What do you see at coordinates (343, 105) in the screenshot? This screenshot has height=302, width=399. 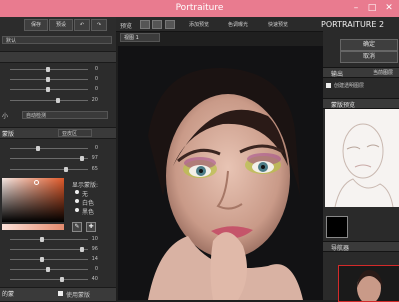 I see `mask-preview-label: 蒙版预览` at bounding box center [343, 105].